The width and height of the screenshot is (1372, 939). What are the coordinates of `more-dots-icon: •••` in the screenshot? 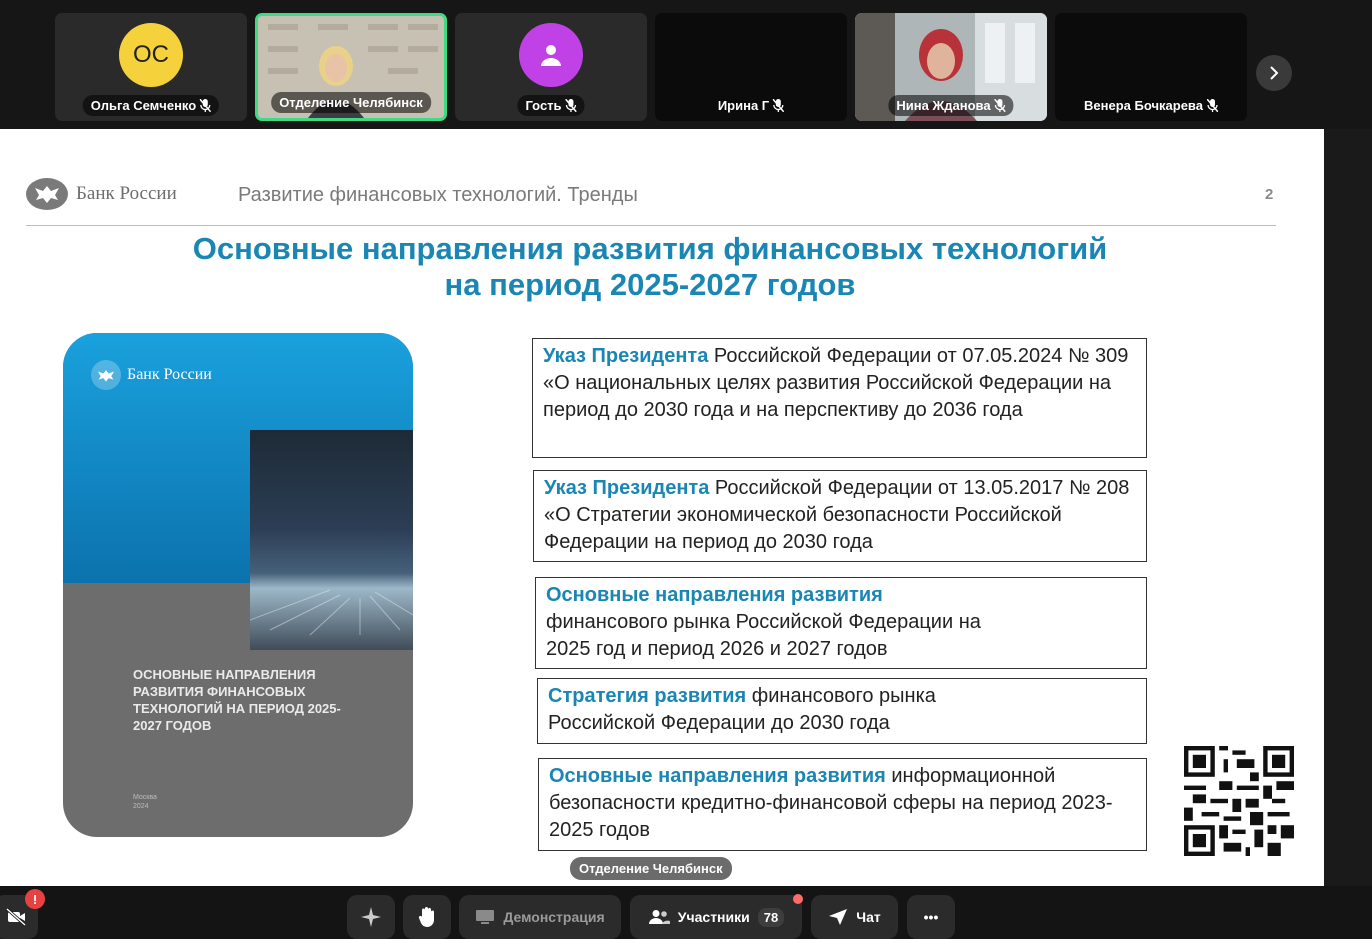 It's located at (931, 917).